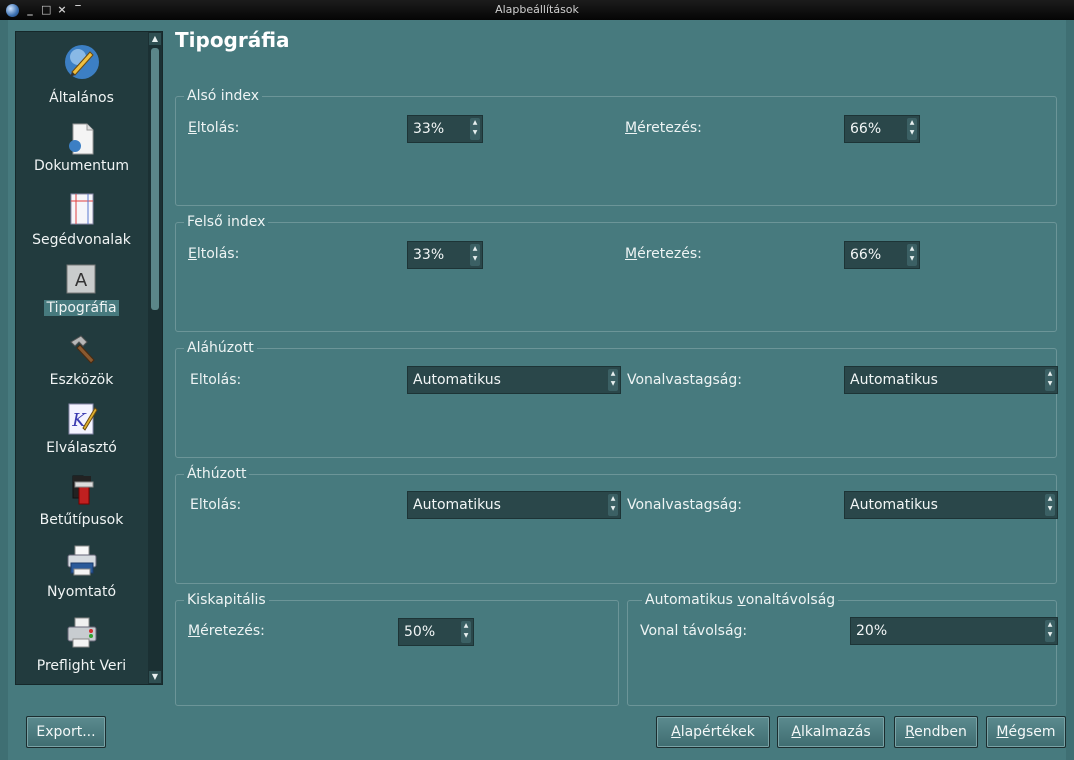  What do you see at coordinates (83, 490) in the screenshot?
I see `fonts-icon` at bounding box center [83, 490].